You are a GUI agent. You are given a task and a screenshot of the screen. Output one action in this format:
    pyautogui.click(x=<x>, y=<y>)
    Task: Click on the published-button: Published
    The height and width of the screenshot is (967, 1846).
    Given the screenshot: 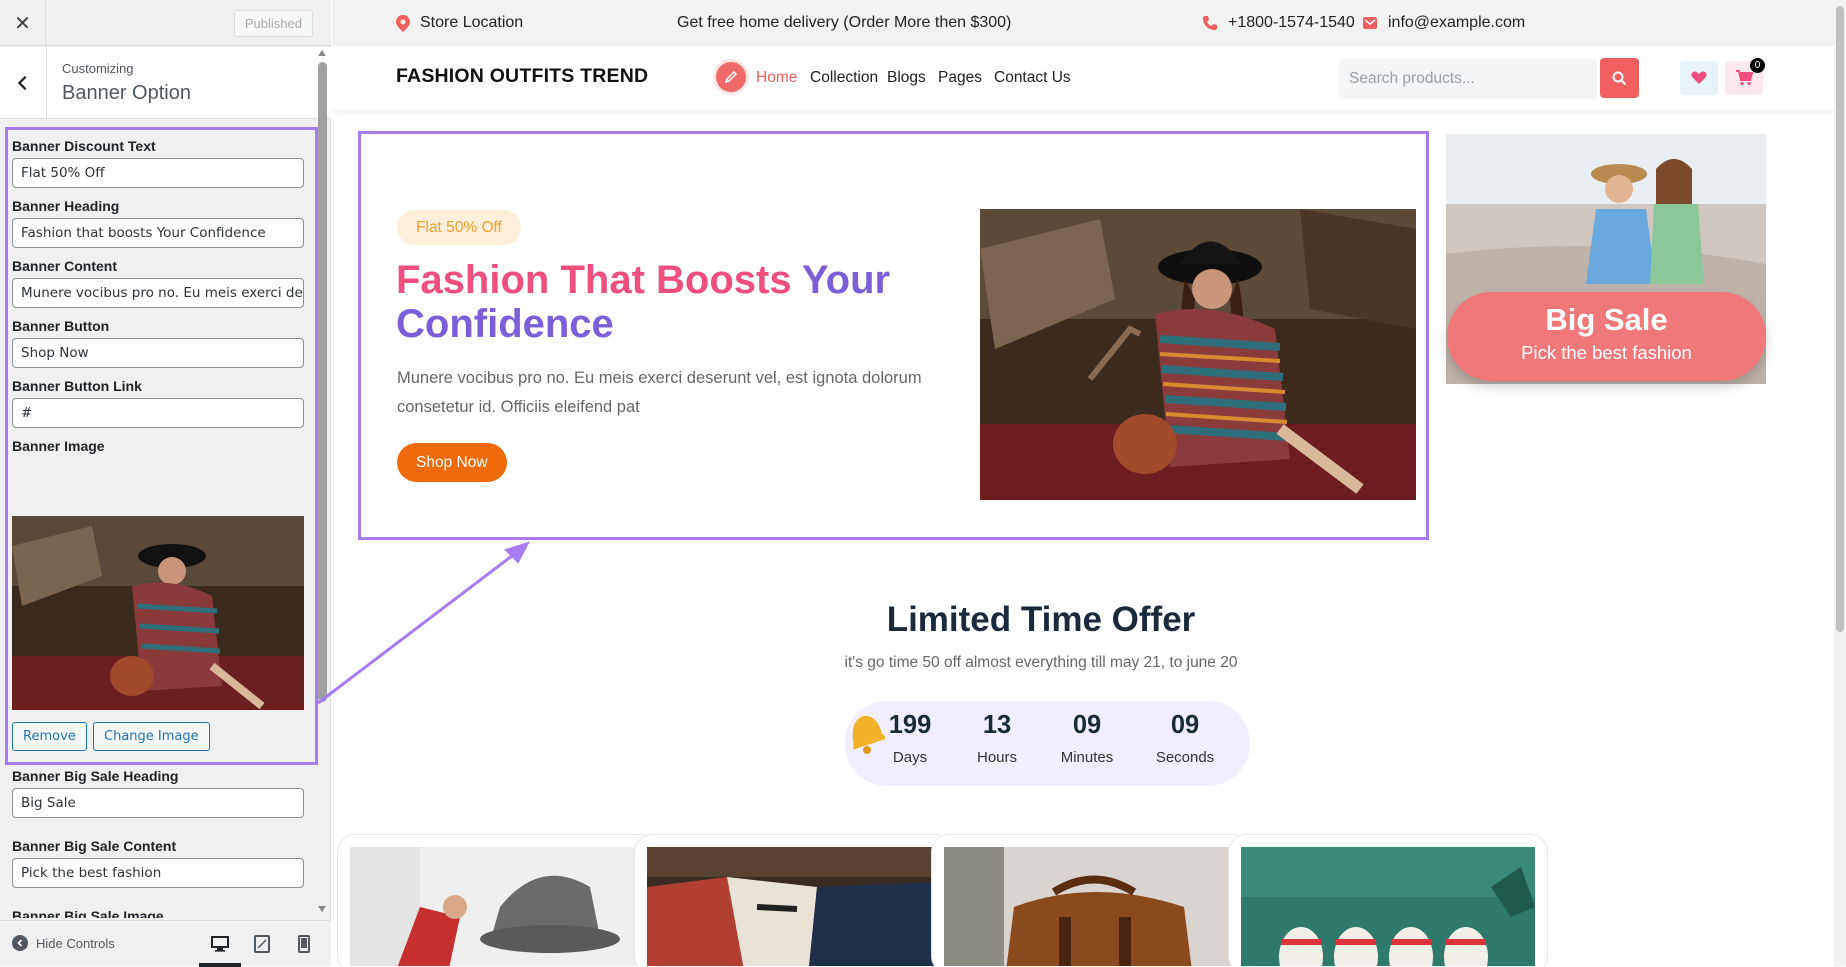 What is the action you would take?
    pyautogui.click(x=273, y=23)
    